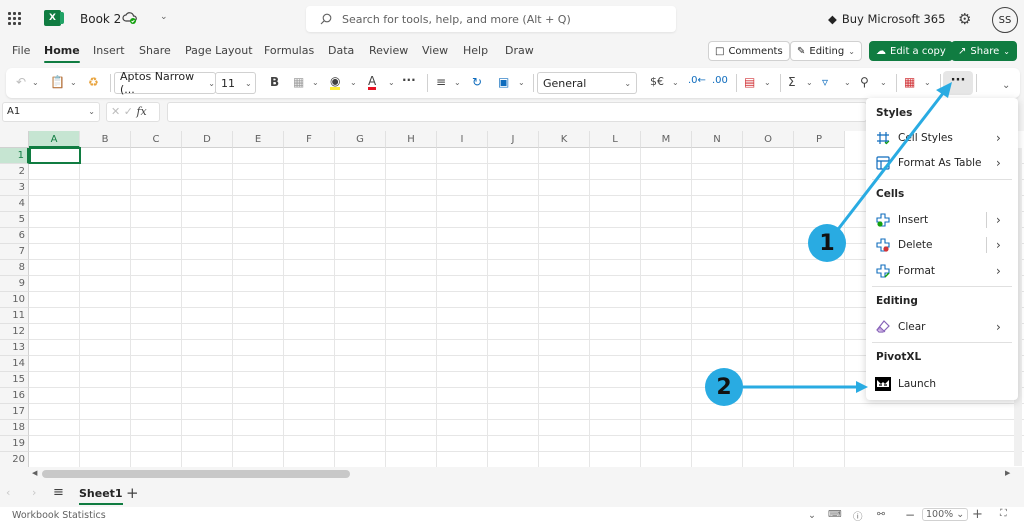 This screenshot has width=1024, height=525. Describe the element at coordinates (435, 50) in the screenshot. I see `tab-view: View` at that location.